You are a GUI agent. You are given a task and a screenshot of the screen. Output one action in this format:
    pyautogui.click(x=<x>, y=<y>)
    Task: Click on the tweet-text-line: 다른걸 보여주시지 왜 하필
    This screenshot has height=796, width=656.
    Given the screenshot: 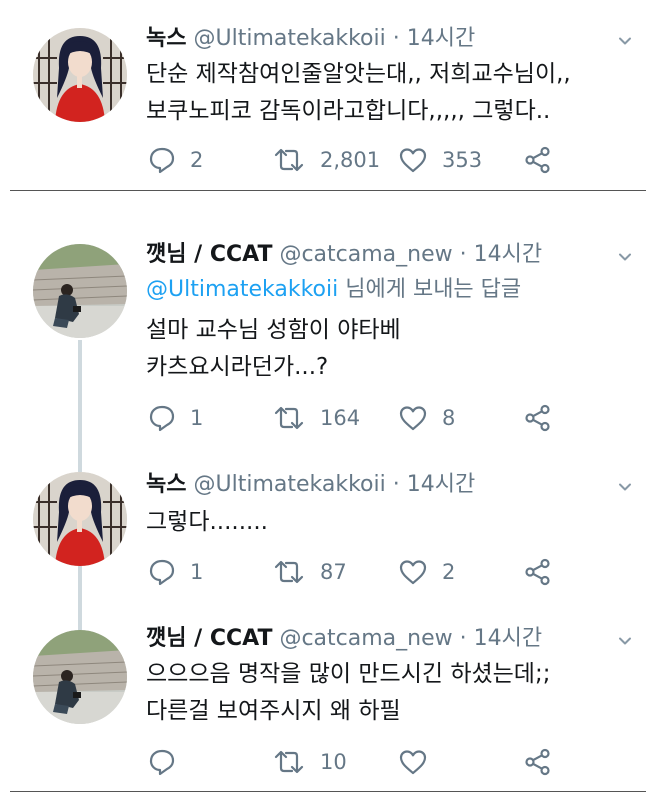 What is the action you would take?
    pyautogui.click(x=273, y=711)
    